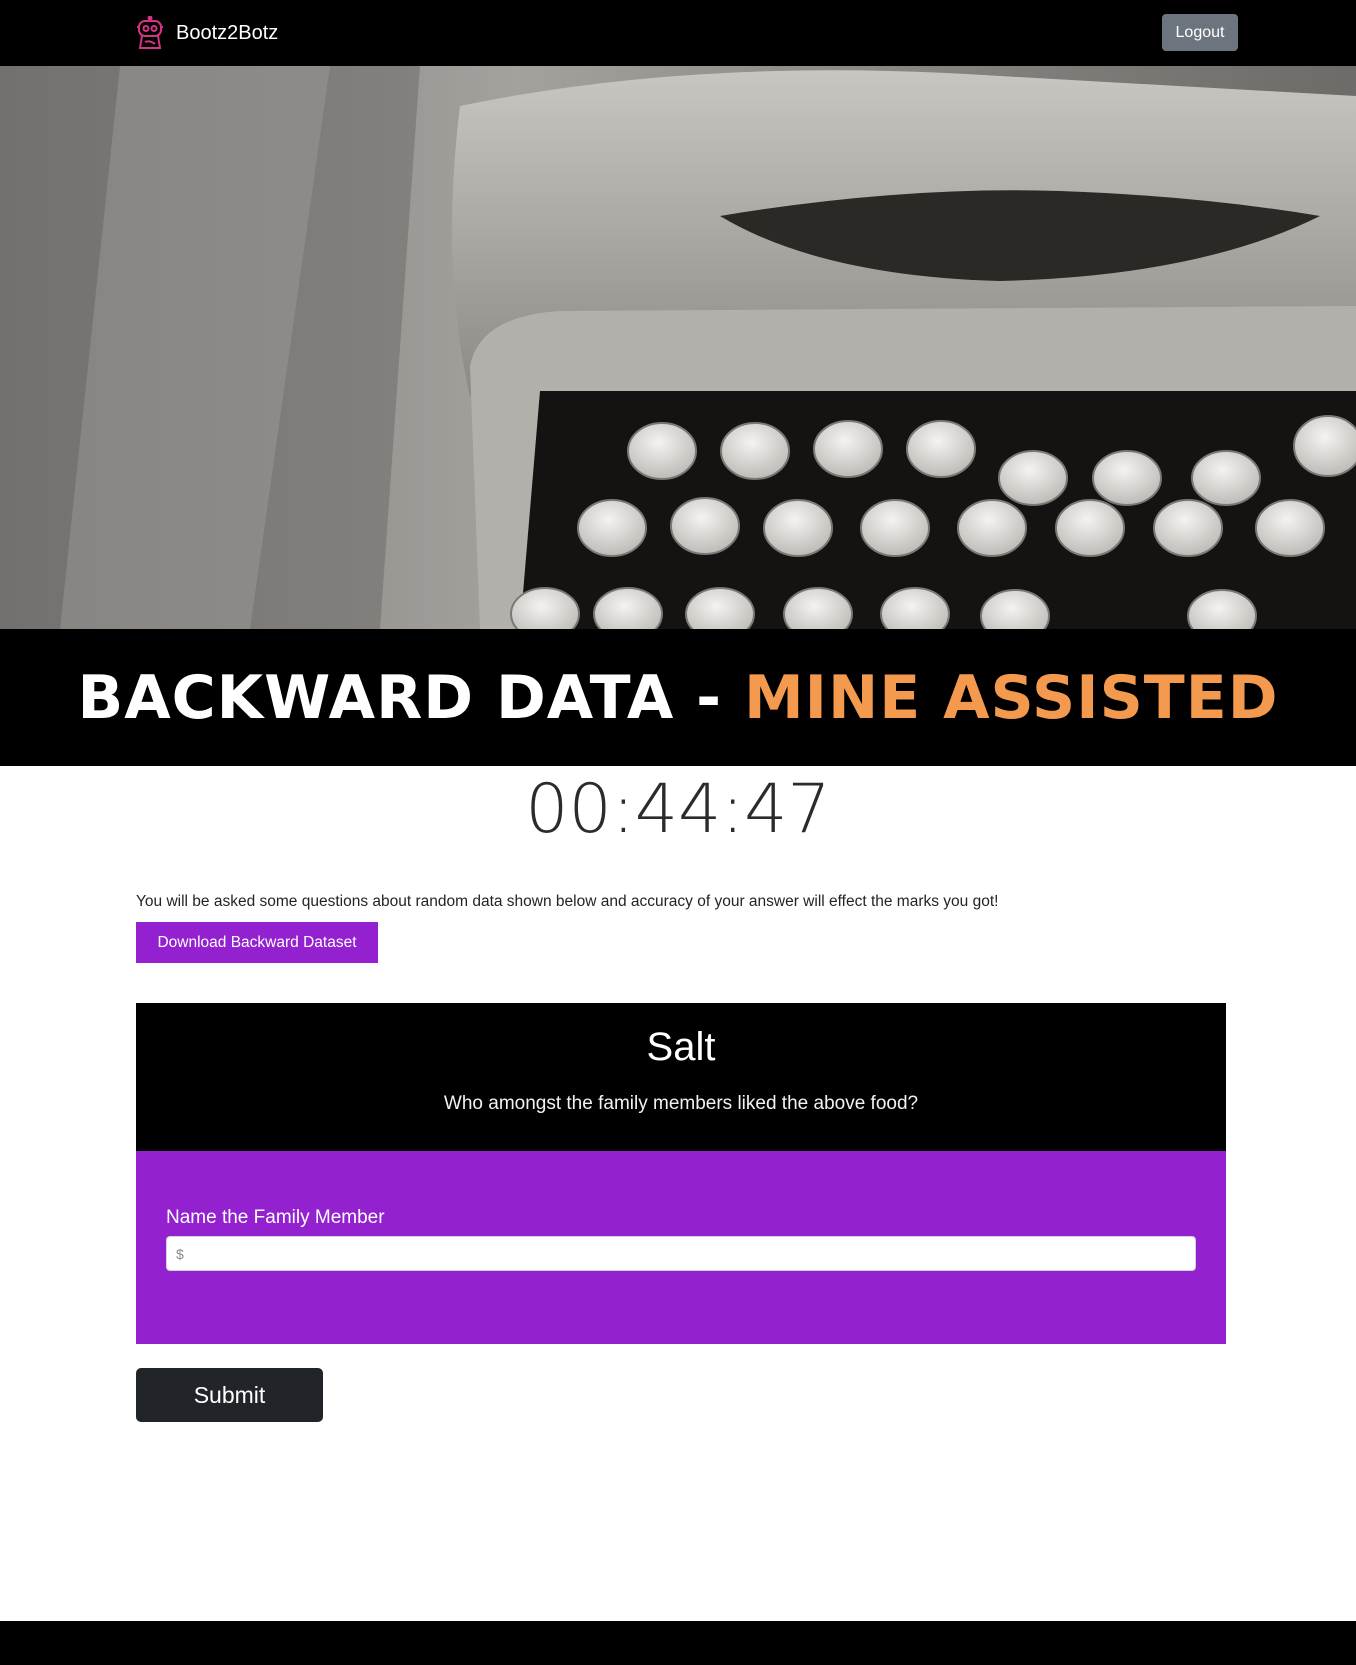 The height and width of the screenshot is (1665, 1356). I want to click on answer-panel: Name the Family Member, so click(681, 1247).